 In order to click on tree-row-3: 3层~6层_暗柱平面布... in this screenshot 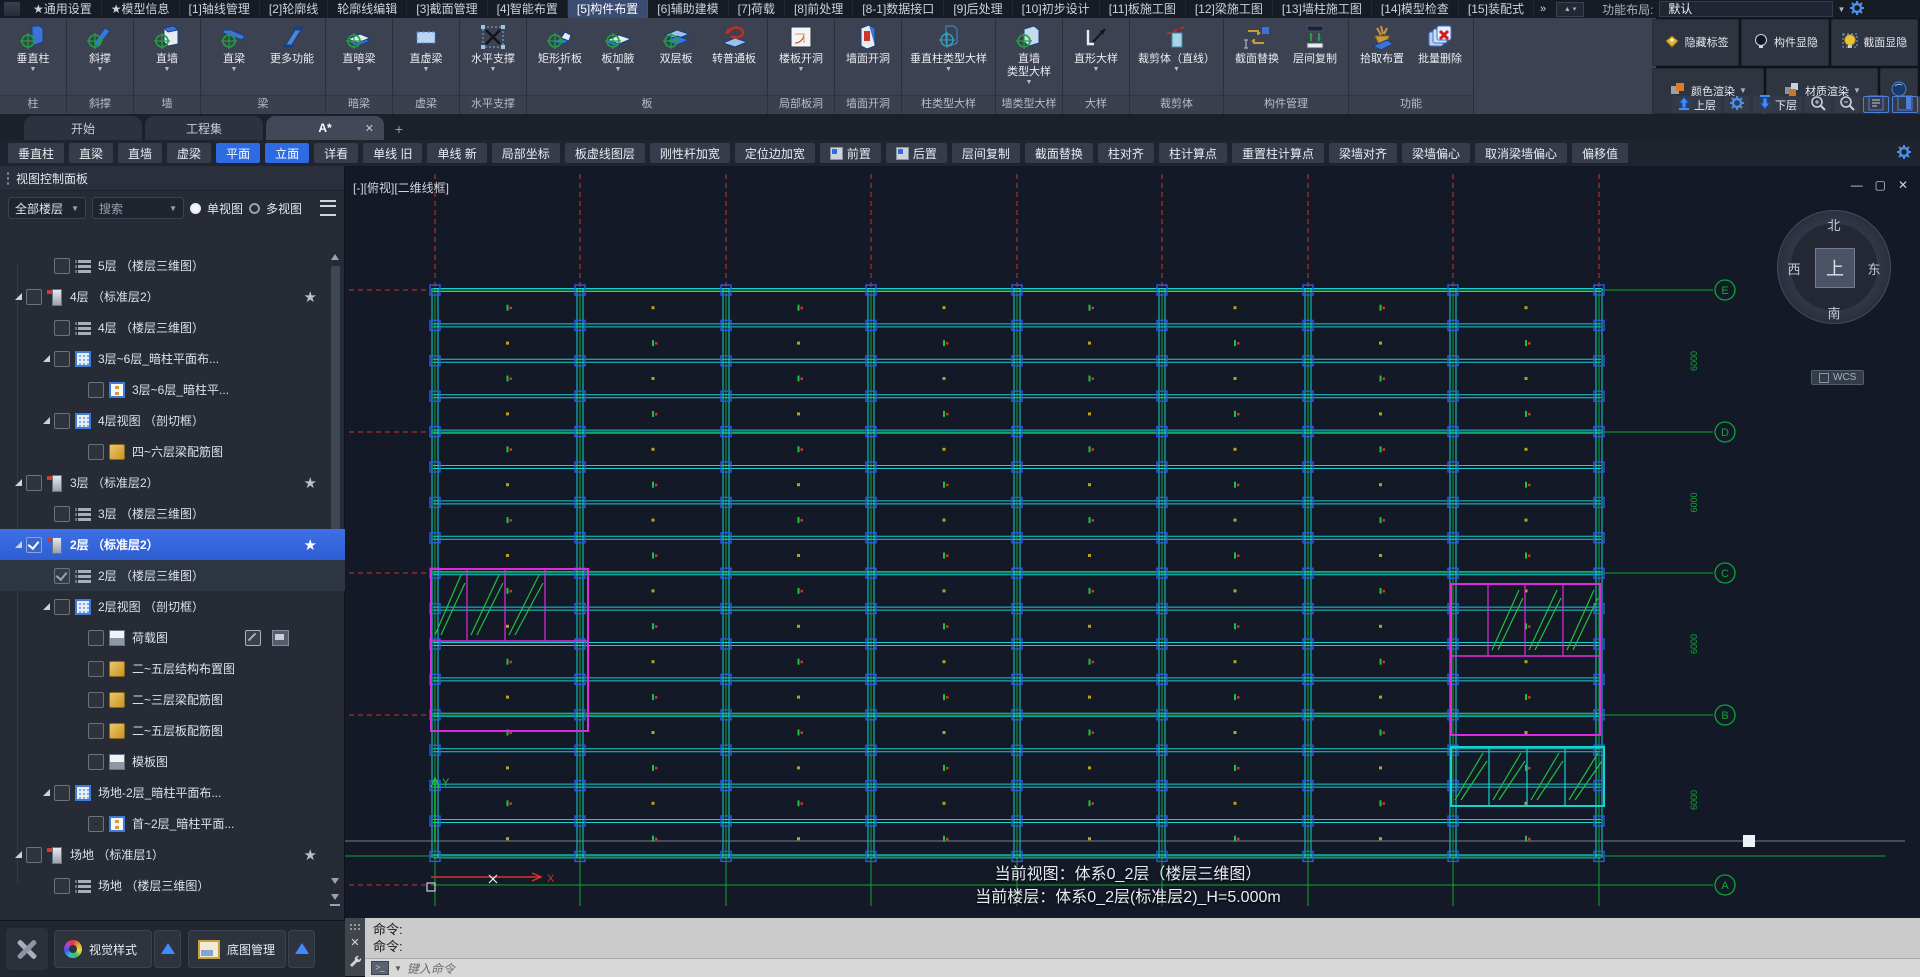, I will do `click(172, 358)`.